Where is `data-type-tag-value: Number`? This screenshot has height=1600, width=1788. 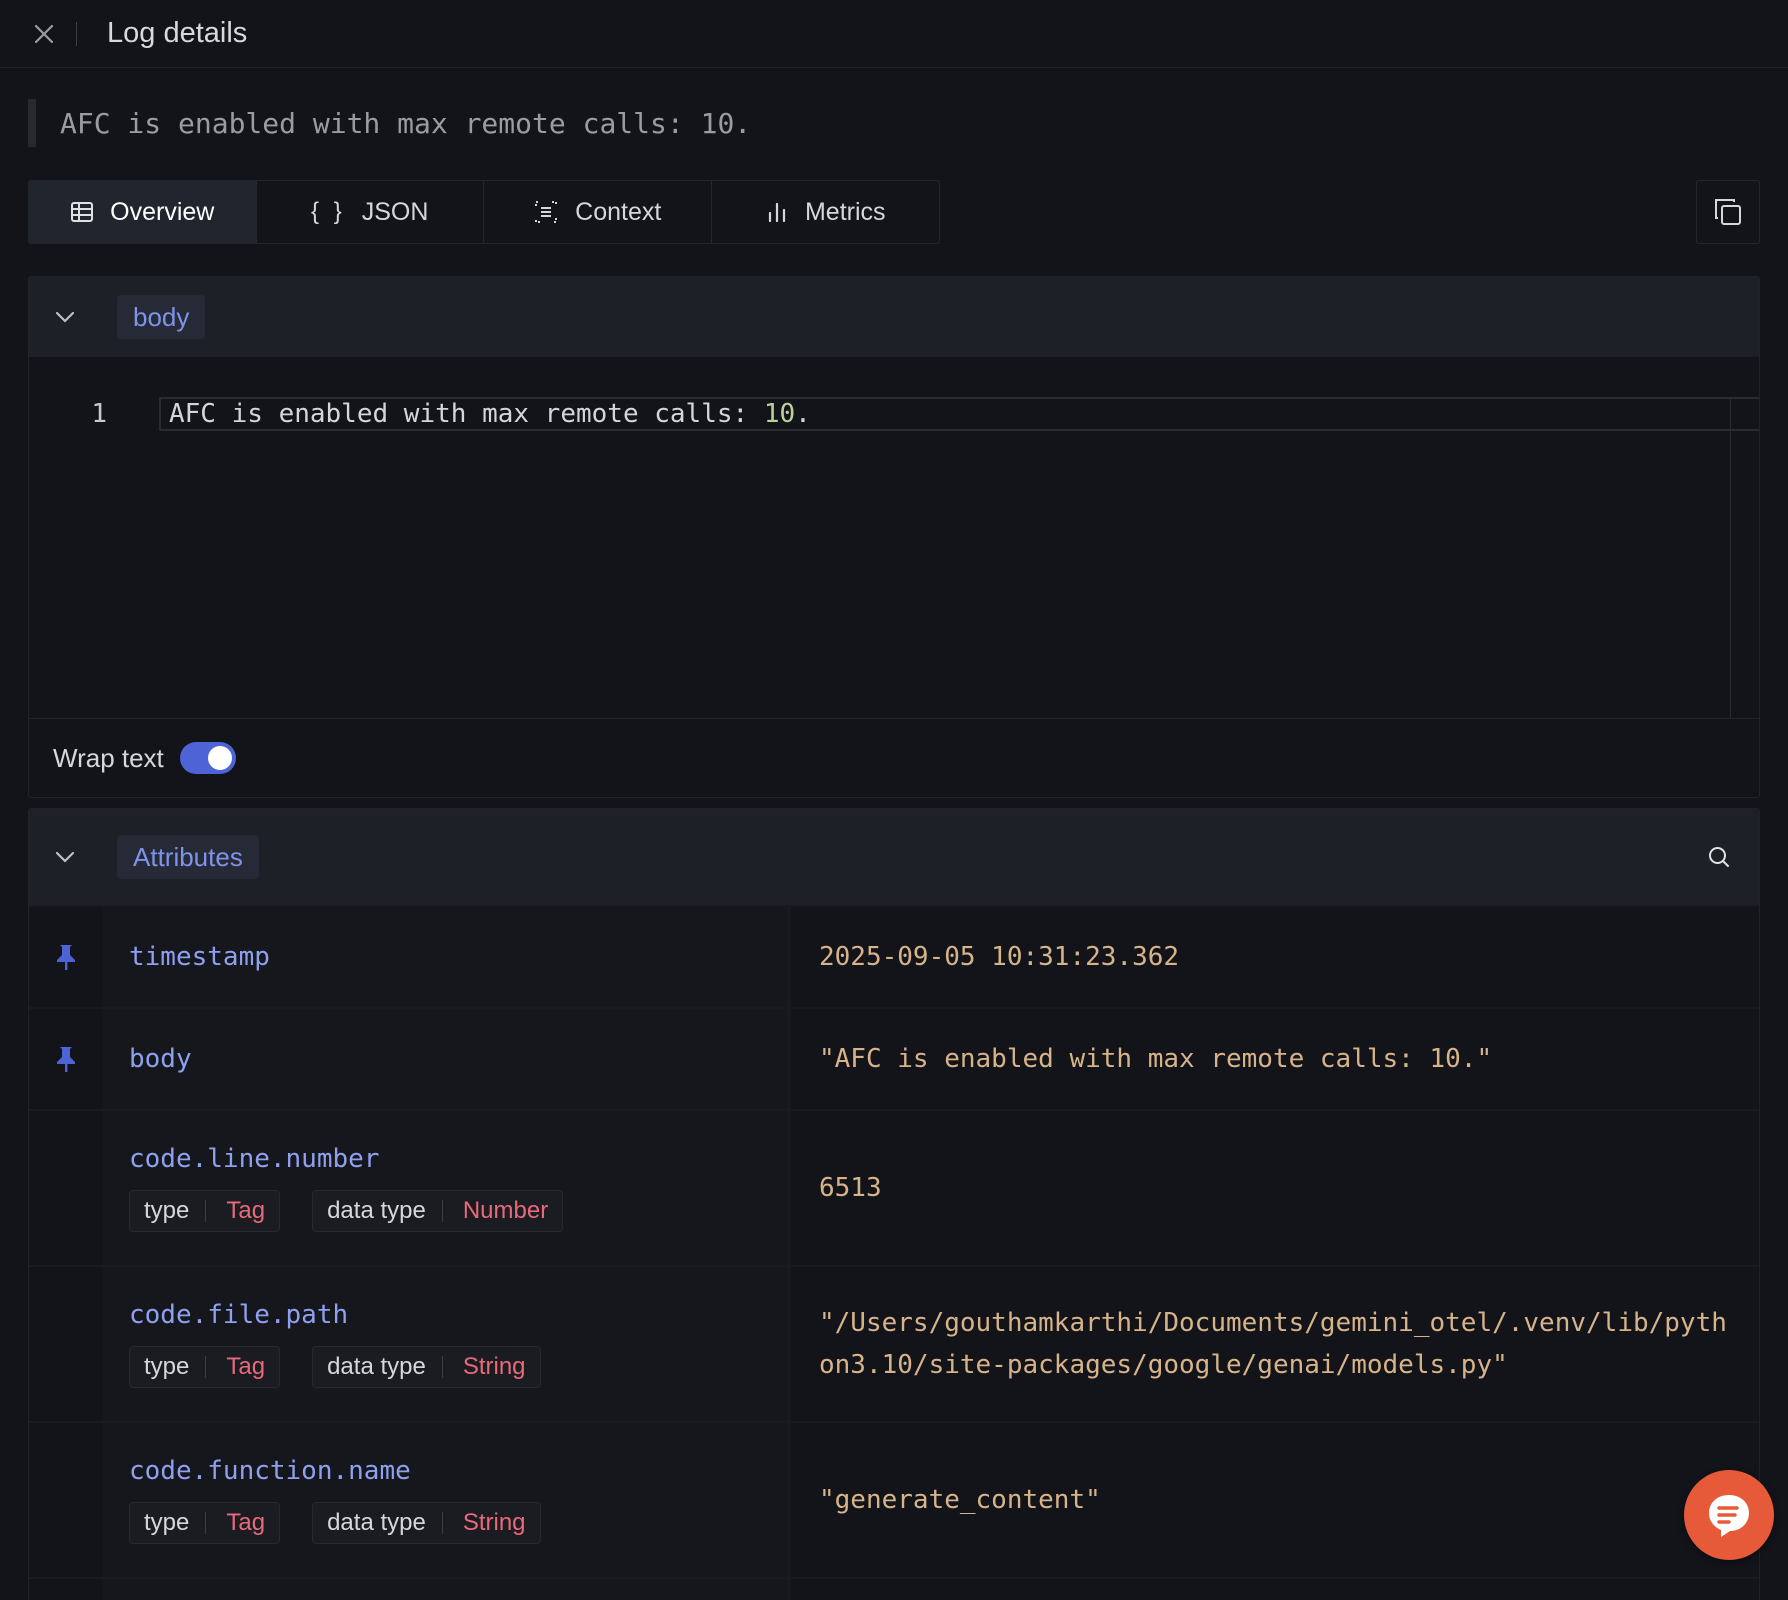 data-type-tag-value: Number is located at coordinates (505, 1210).